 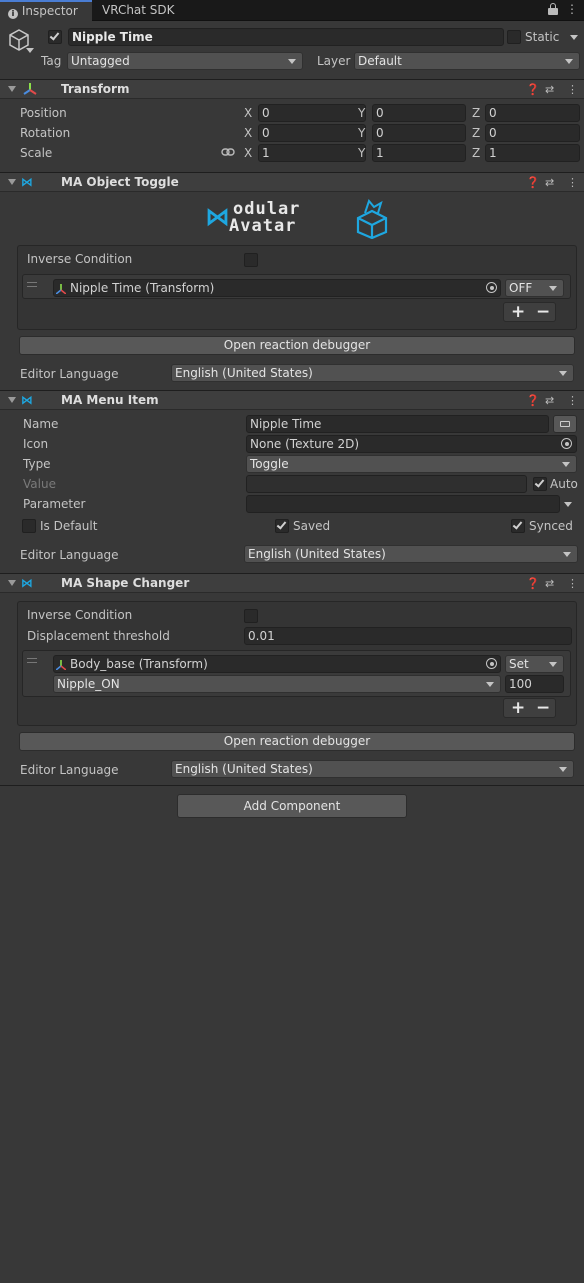 What do you see at coordinates (80, 615) in the screenshot?
I see `inverse-condition-label: Inverse Condition` at bounding box center [80, 615].